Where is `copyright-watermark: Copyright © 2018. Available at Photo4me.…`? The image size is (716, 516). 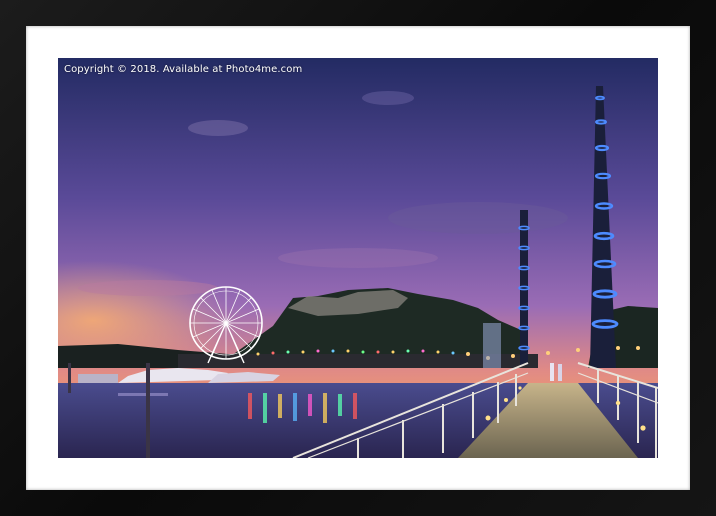 copyright-watermark: Copyright © 2018. Available at Photo4me.… is located at coordinates (183, 69).